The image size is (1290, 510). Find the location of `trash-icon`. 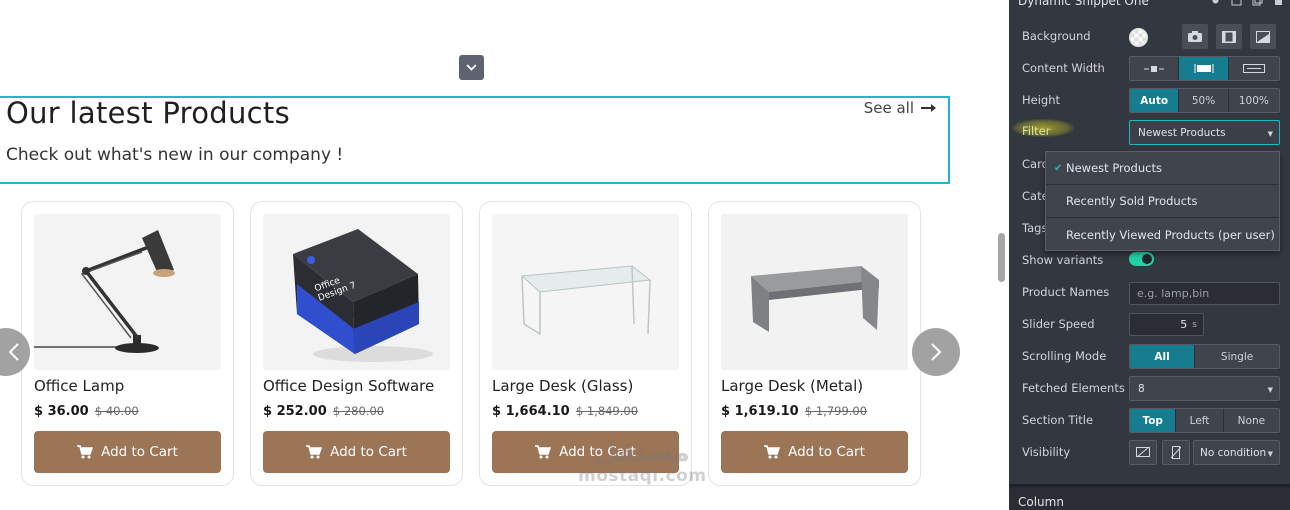

trash-icon is located at coordinates (1278, 3).